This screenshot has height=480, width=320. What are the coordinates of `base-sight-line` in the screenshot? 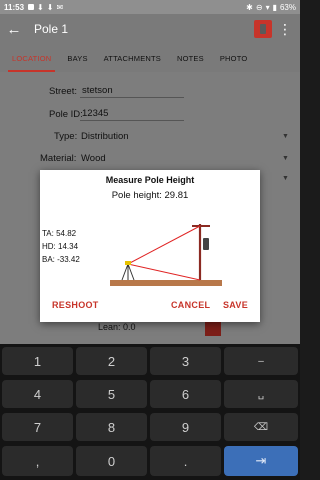 It's located at (164, 272).